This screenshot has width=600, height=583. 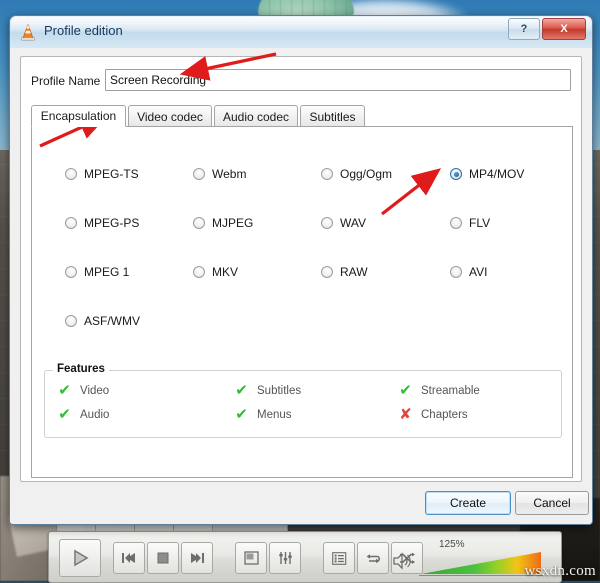 I want to click on previous-button, so click(x=129, y=558).